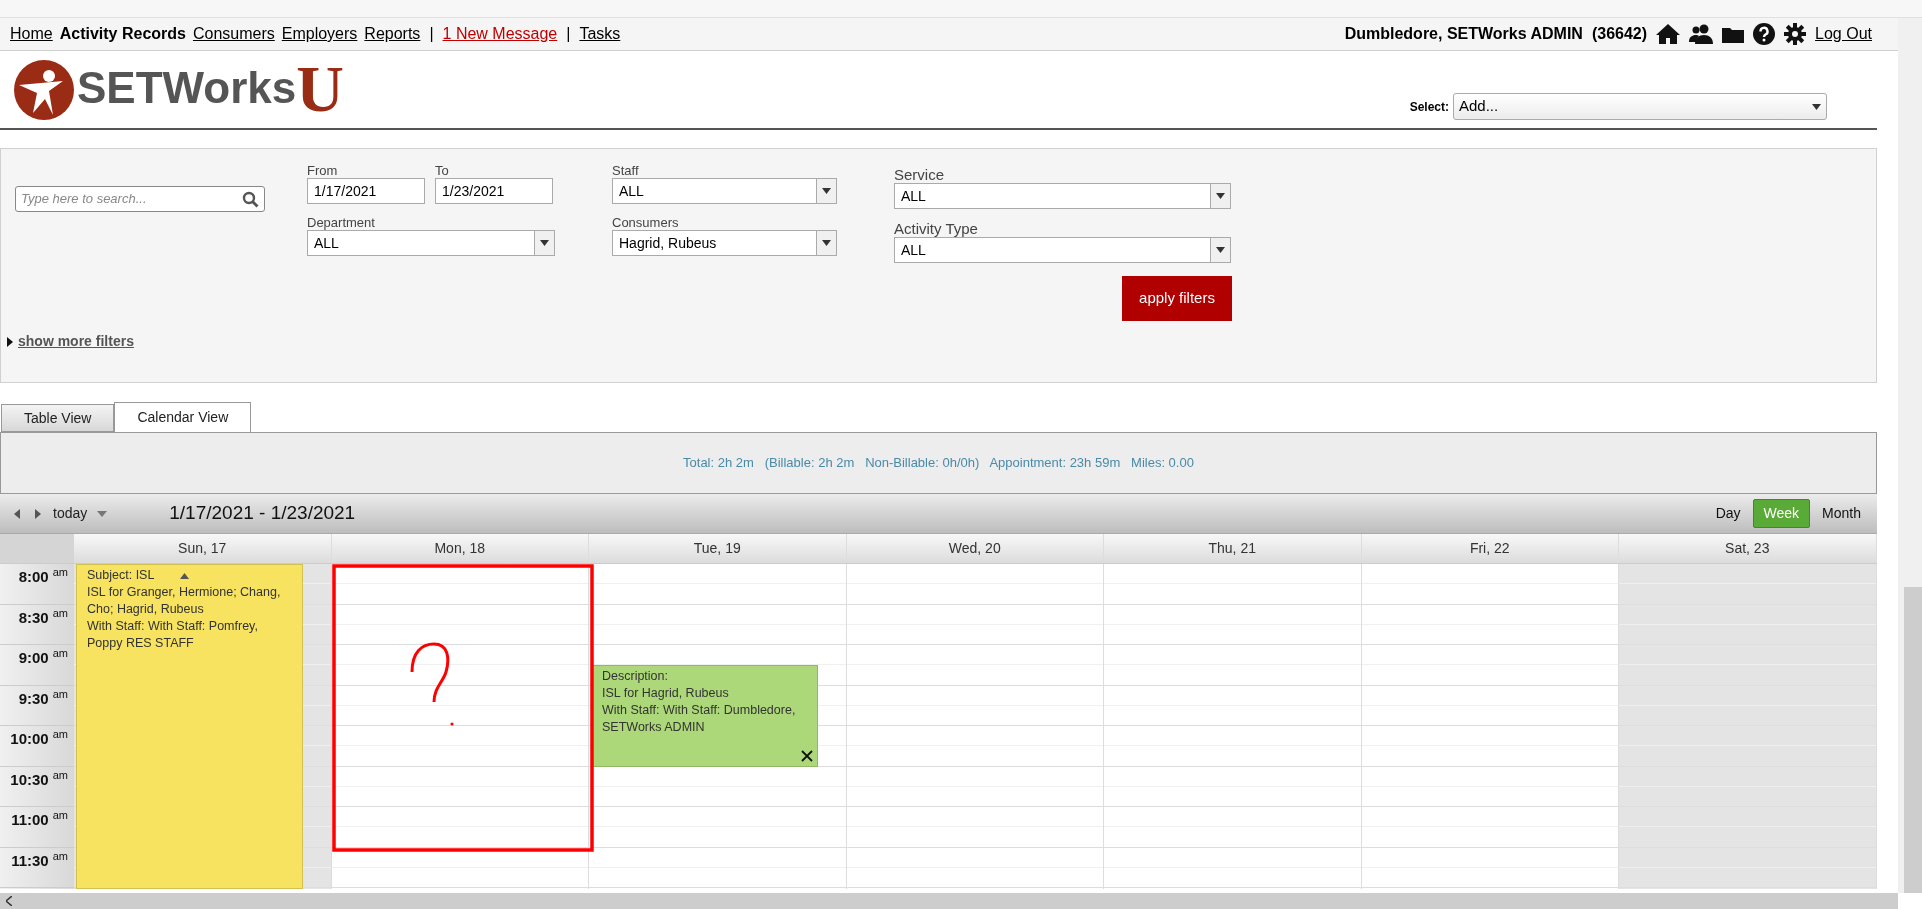 Image resolution: width=1922 pixels, height=909 pixels. Describe the element at coordinates (121, 575) in the screenshot. I see `event-text: Subject: ISL` at that location.